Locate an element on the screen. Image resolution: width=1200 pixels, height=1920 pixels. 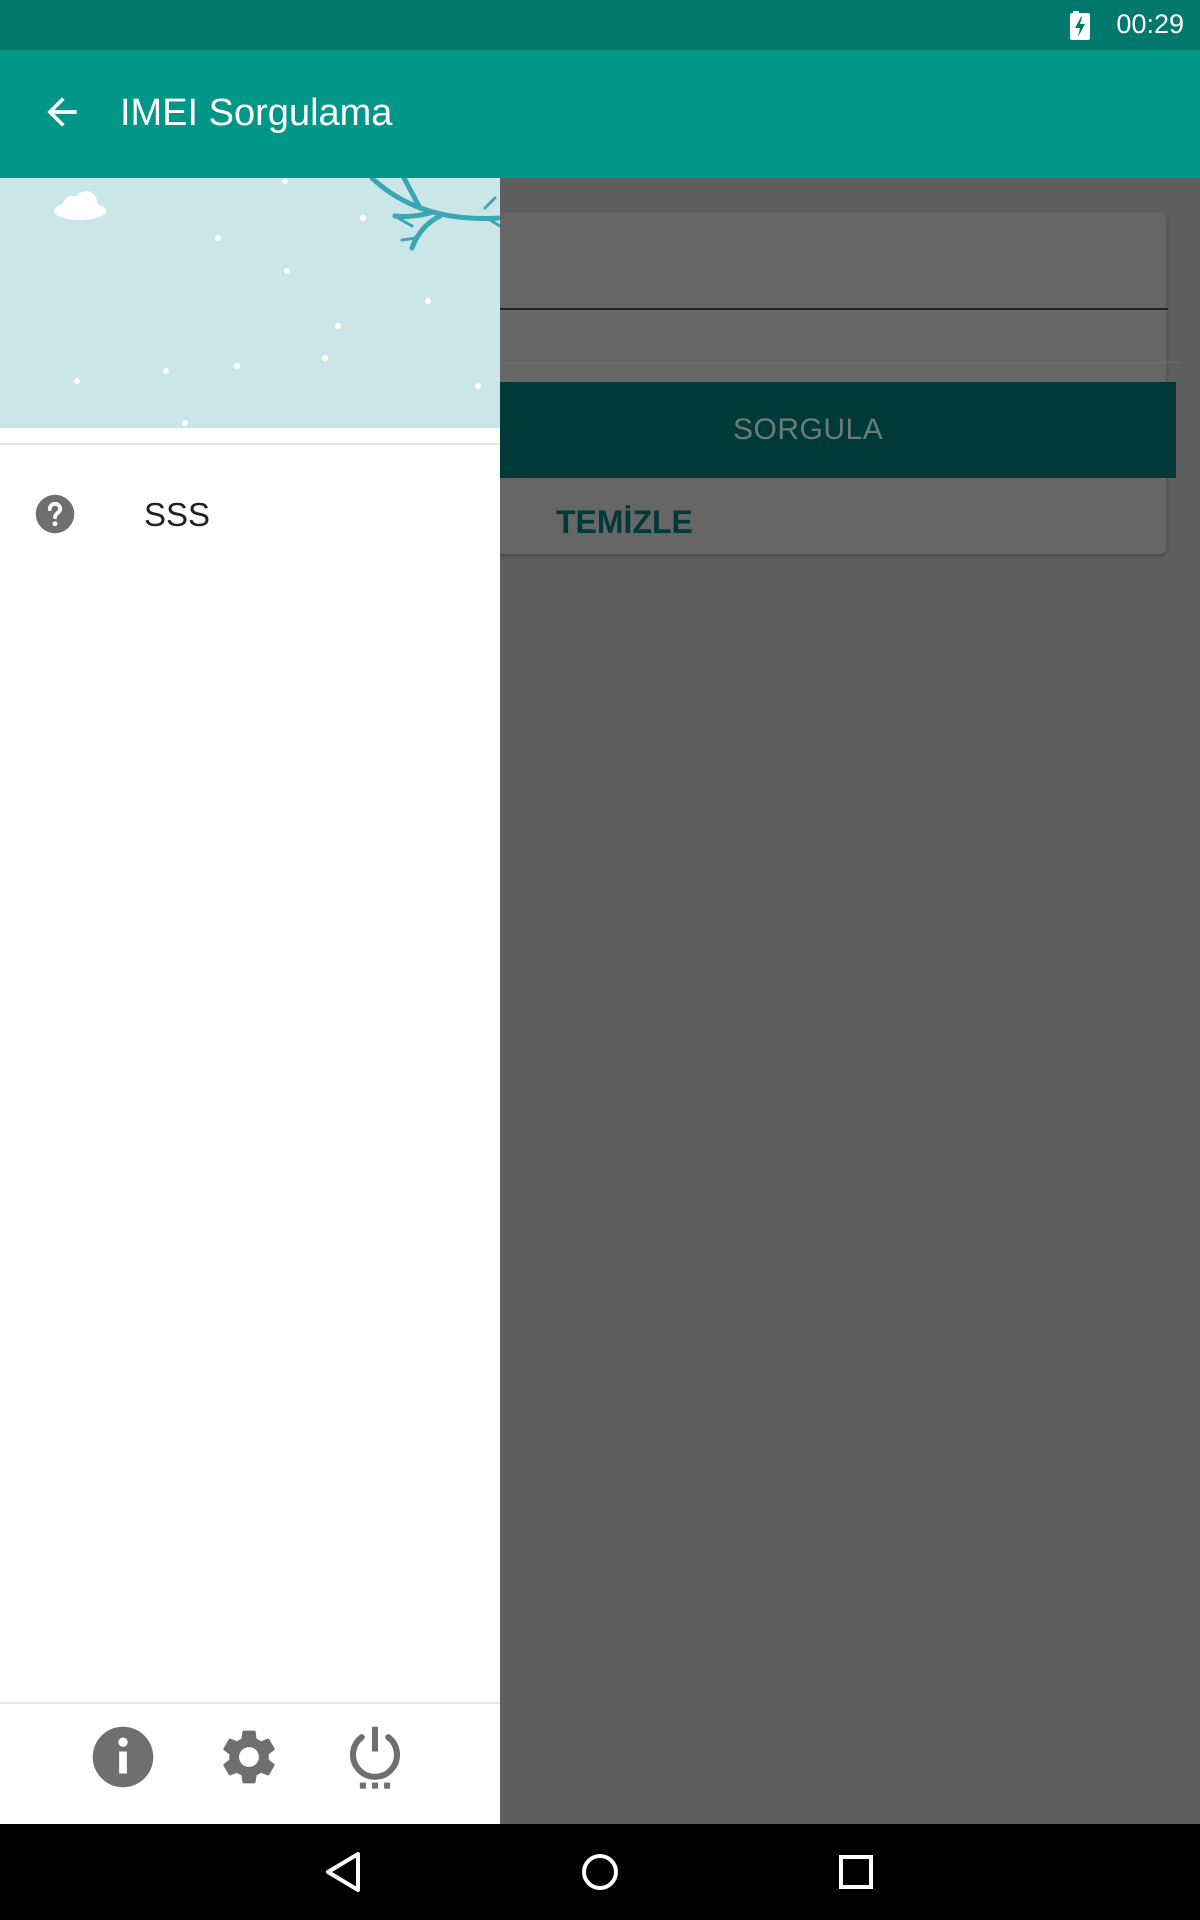
home-circle-icon is located at coordinates (600, 1872).